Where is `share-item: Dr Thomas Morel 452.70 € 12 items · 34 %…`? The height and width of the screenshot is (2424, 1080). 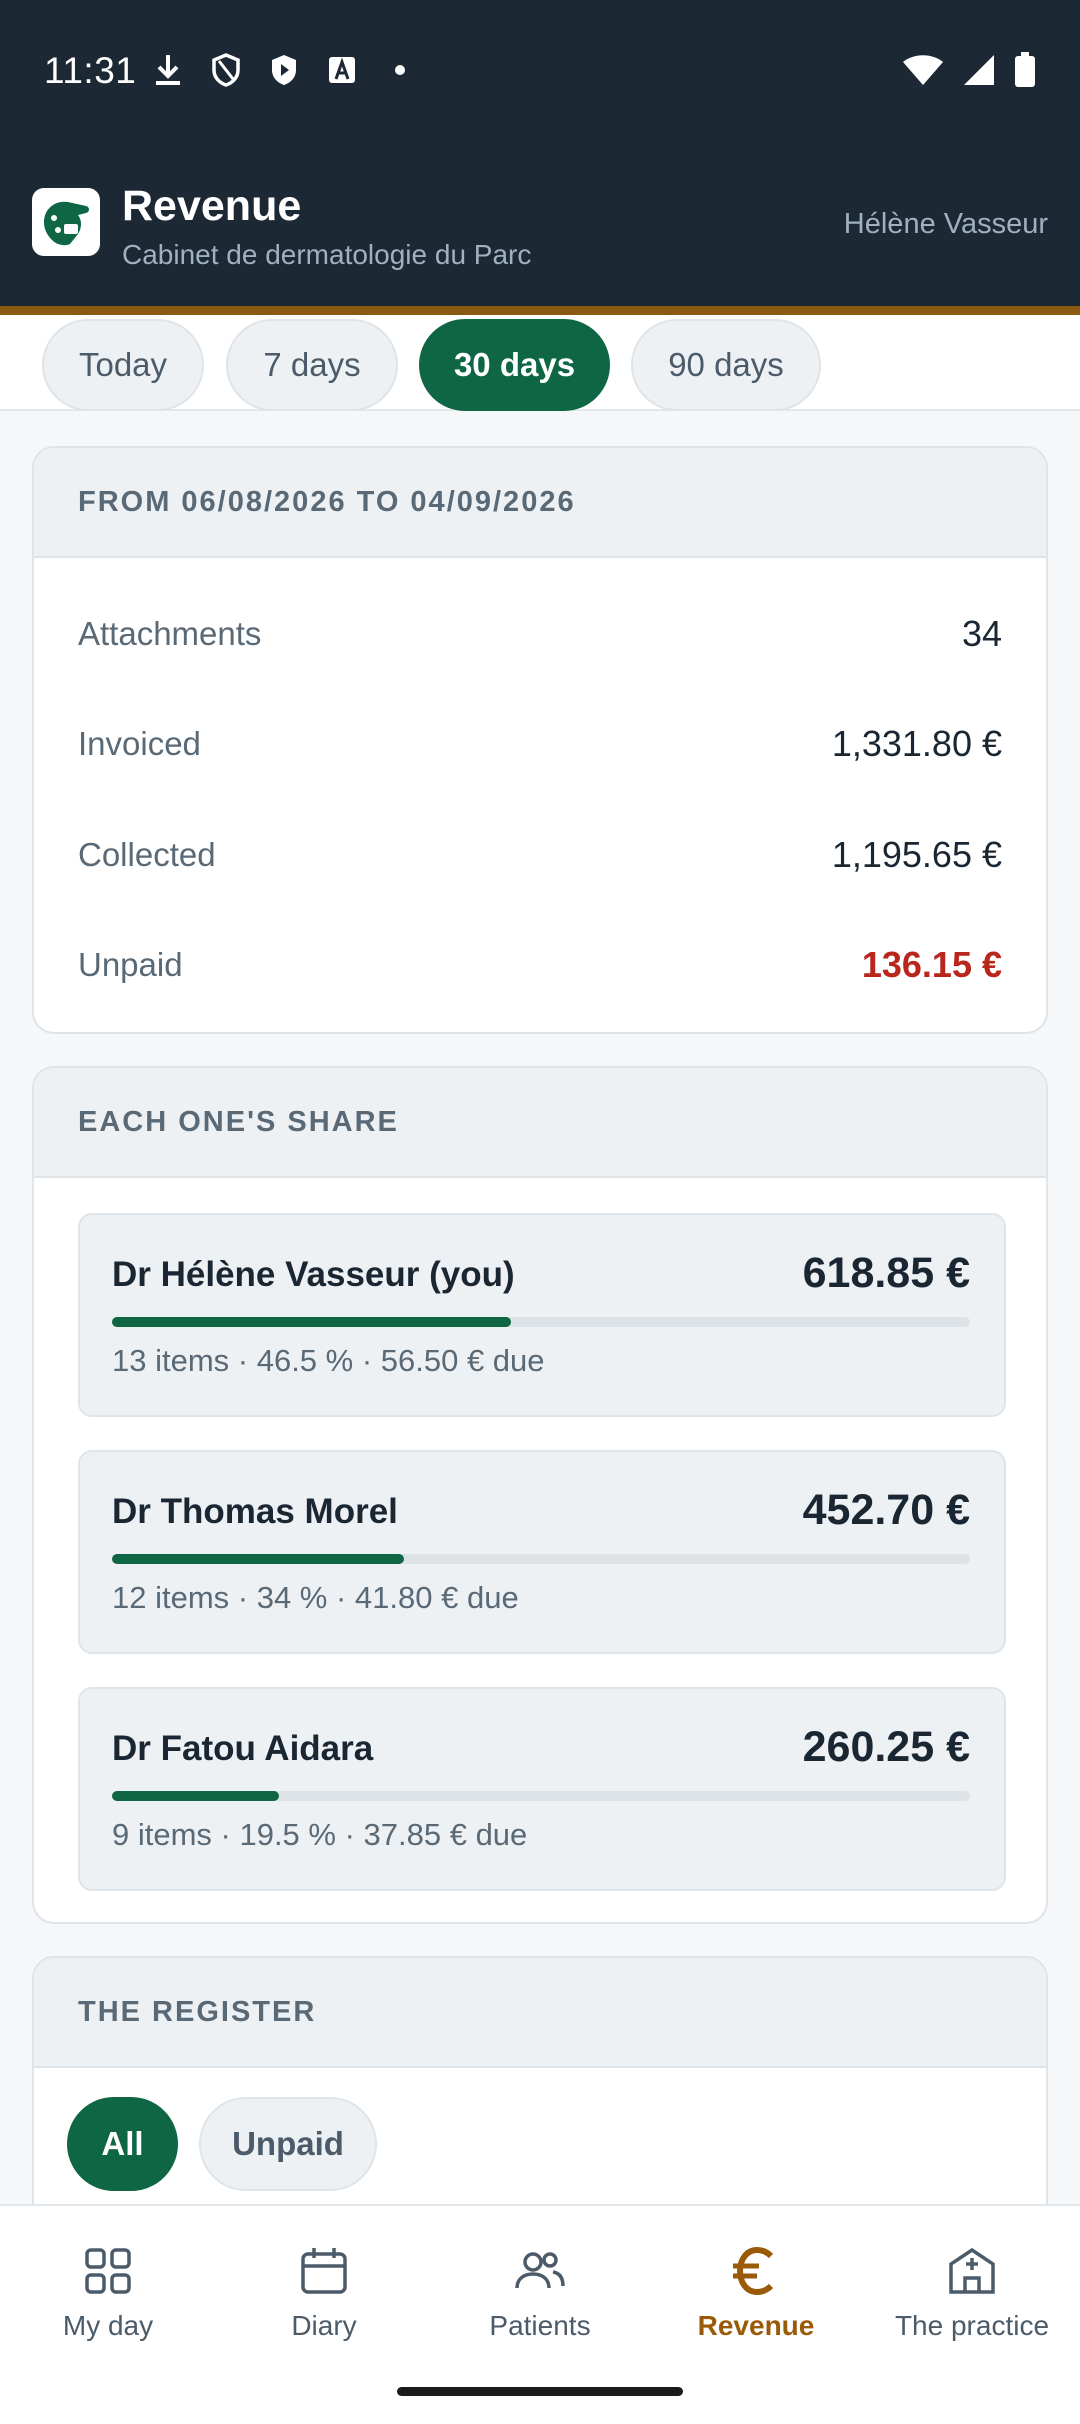 share-item: Dr Thomas Morel 452.70 € 12 items · 34 %… is located at coordinates (542, 1552).